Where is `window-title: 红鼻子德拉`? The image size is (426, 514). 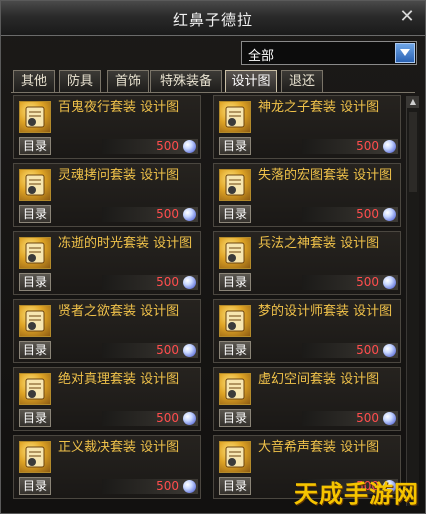
window-title: 红鼻子德拉 is located at coordinates (212, 20).